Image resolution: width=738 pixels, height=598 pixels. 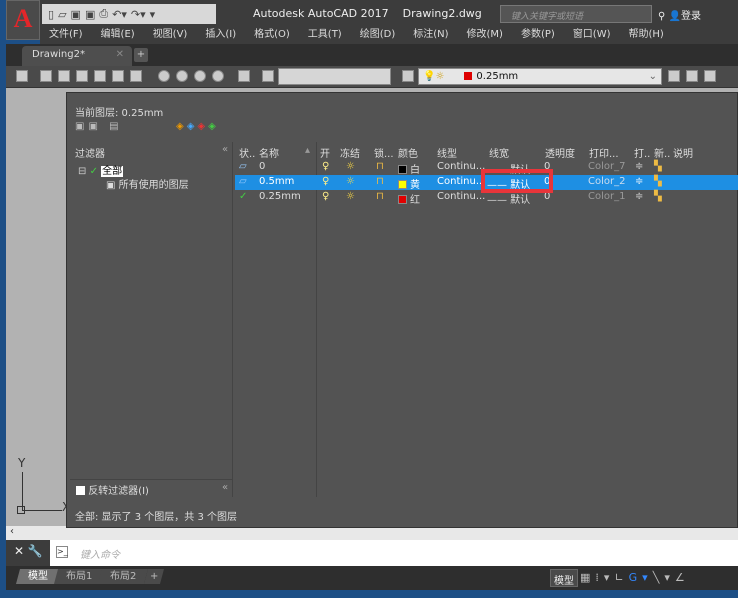 What do you see at coordinates (576, 14) in the screenshot?
I see `search-input: 键入关键字或短语` at bounding box center [576, 14].